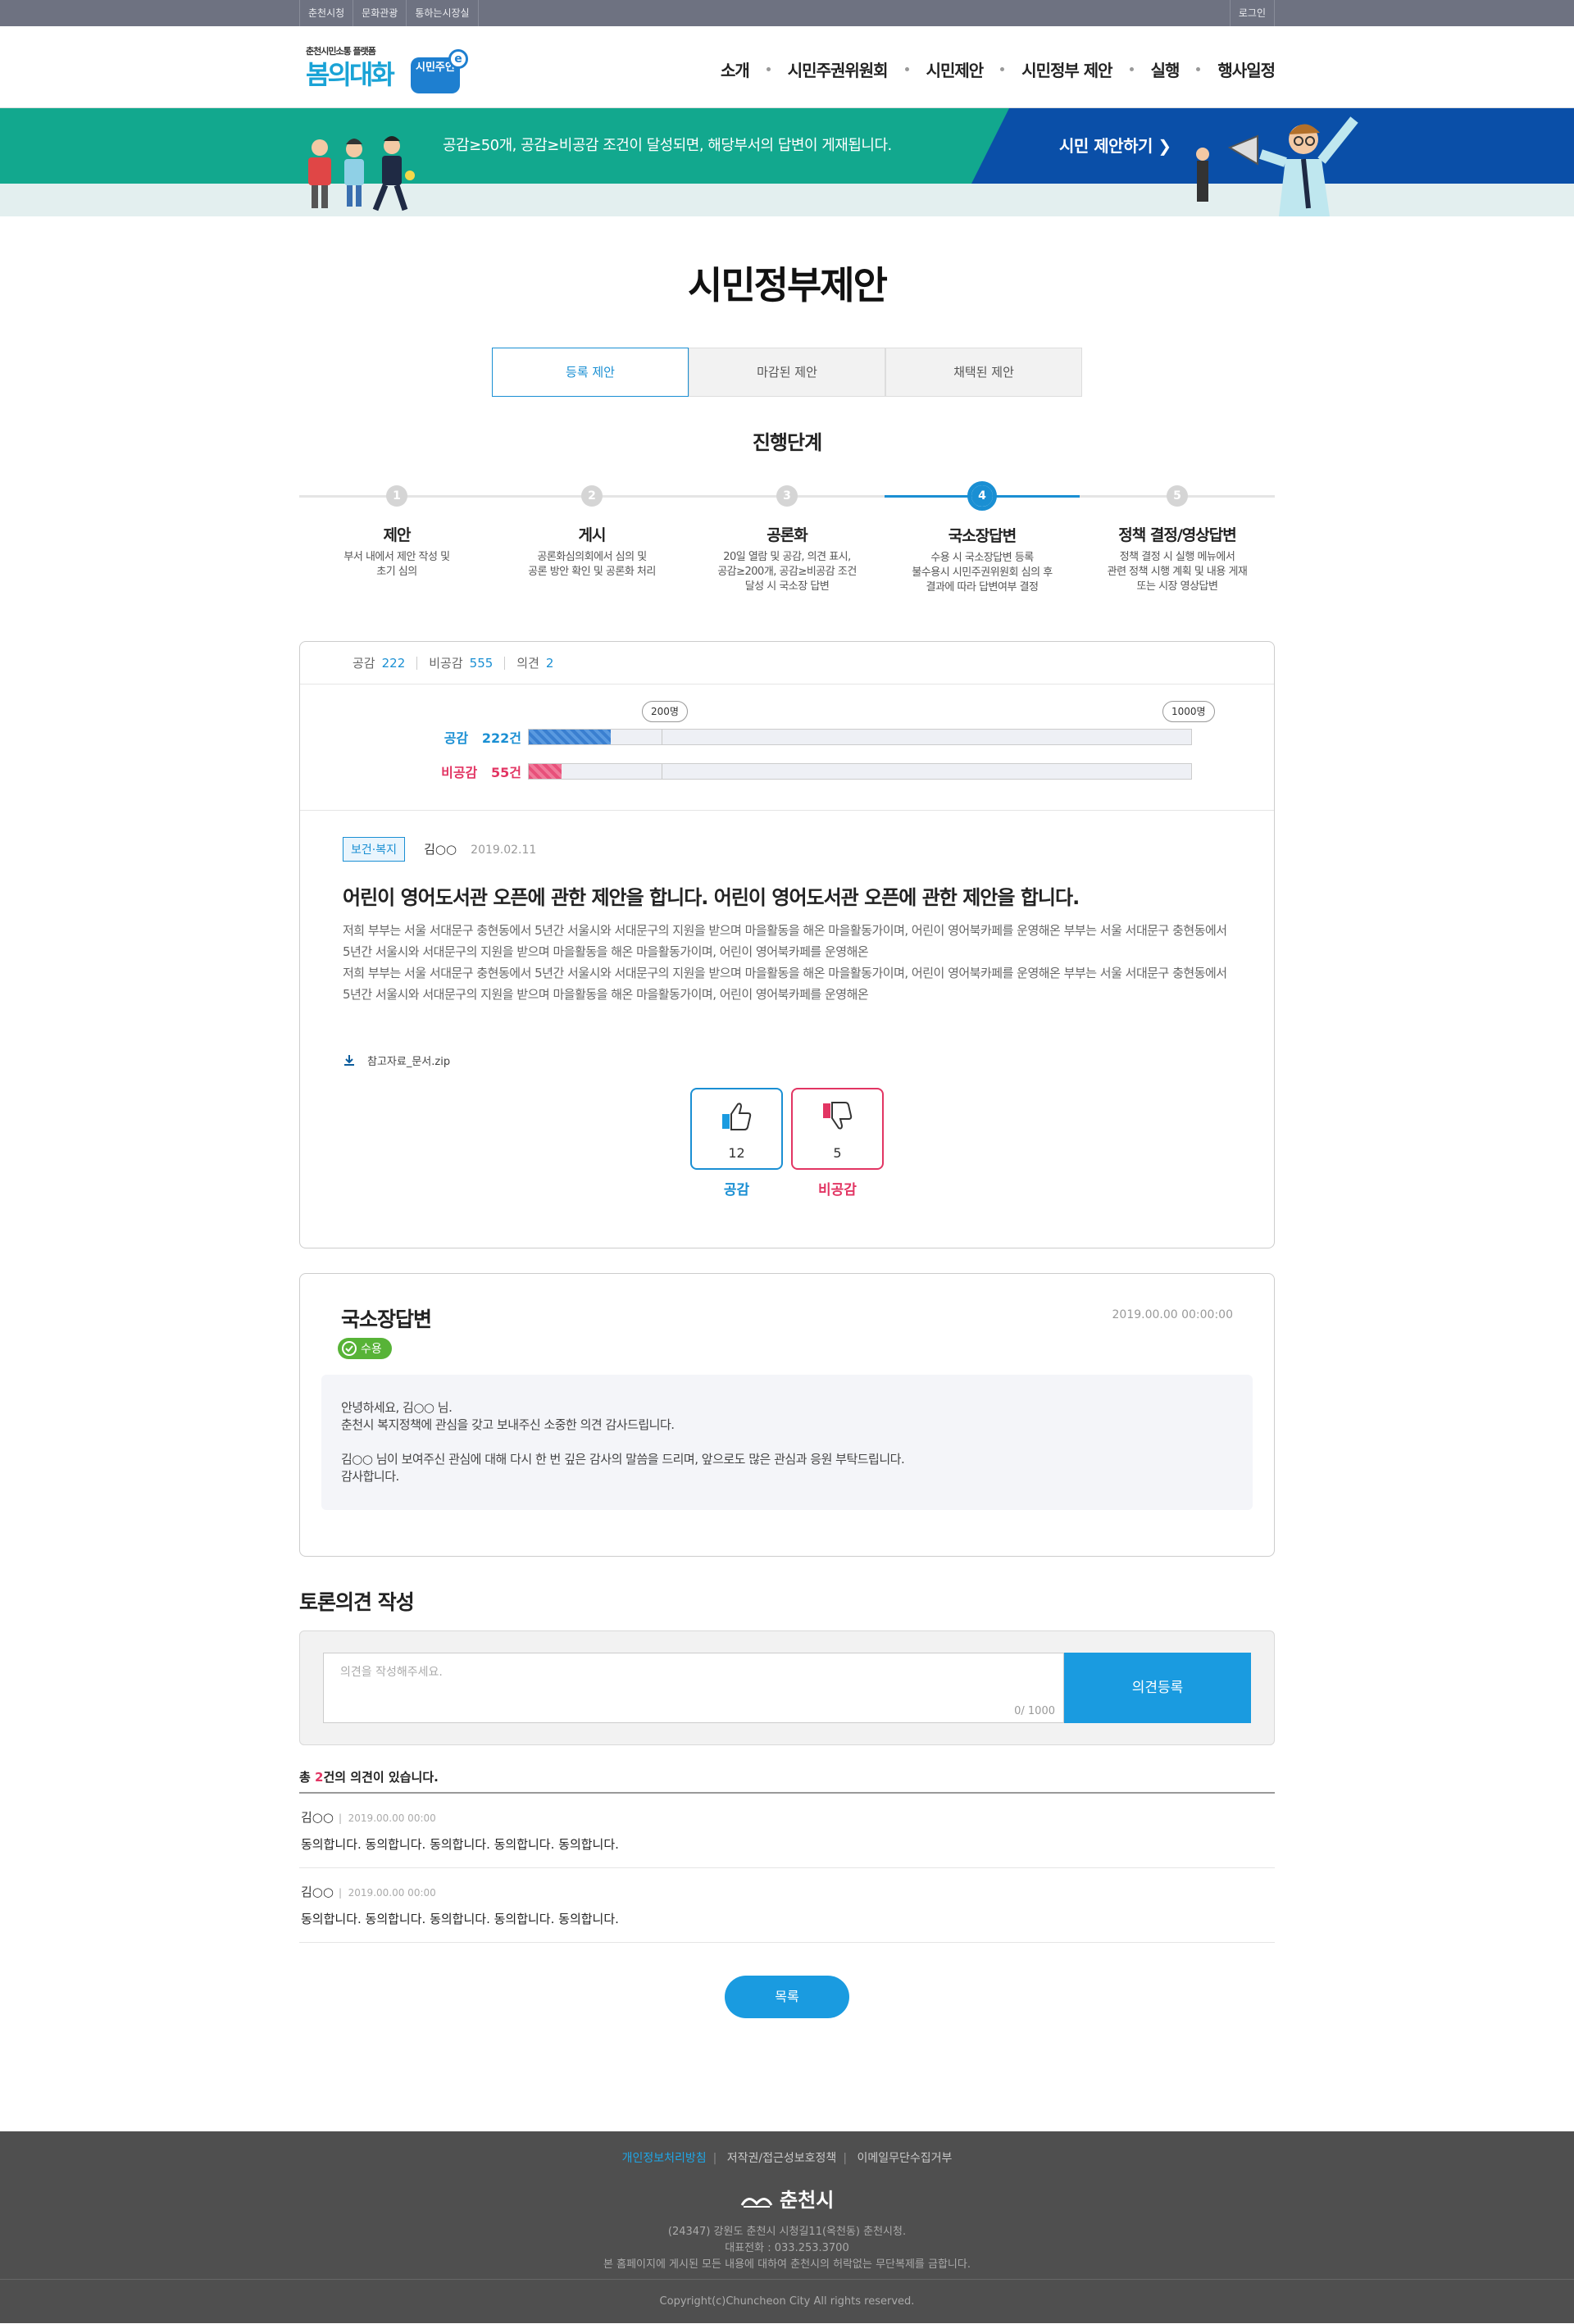  I want to click on submit-comment-button: 의견등록, so click(1157, 1688).